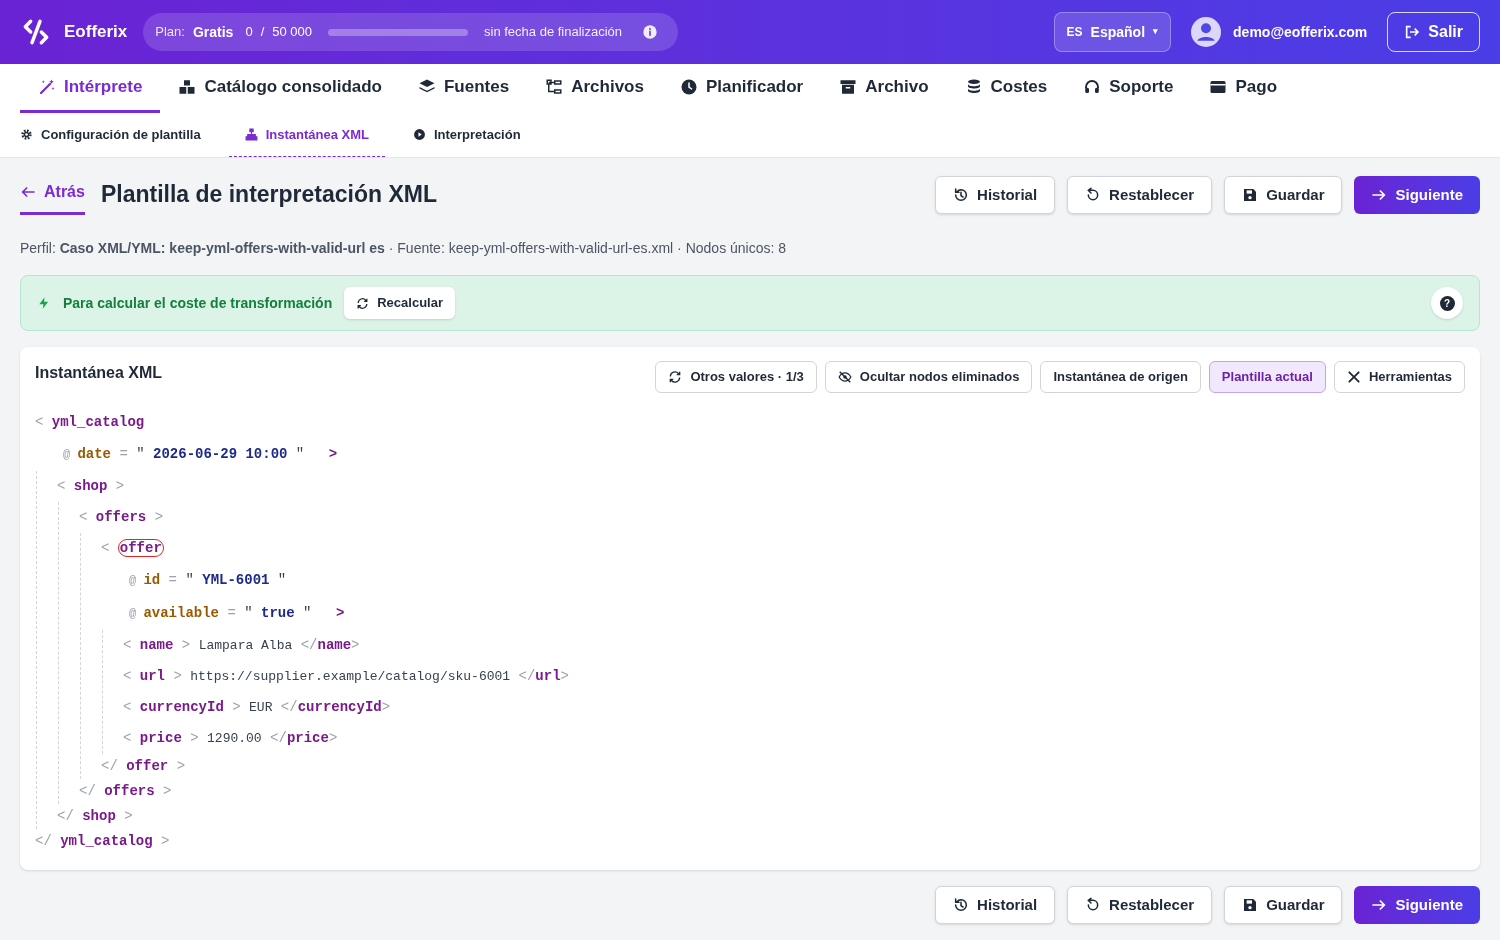 The height and width of the screenshot is (940, 1500). Describe the element at coordinates (1218, 87) in the screenshot. I see `credit-card-icon` at that location.